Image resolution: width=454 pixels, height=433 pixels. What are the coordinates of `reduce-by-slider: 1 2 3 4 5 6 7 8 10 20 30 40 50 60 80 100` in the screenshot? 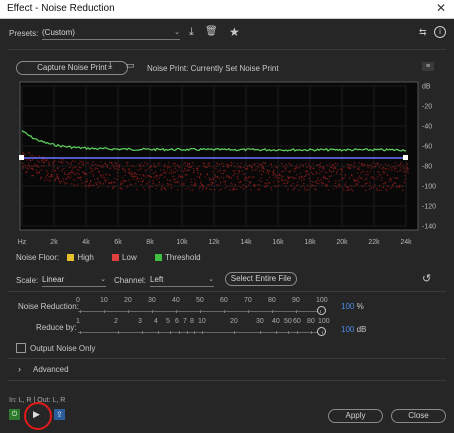 It's located at (203, 327).